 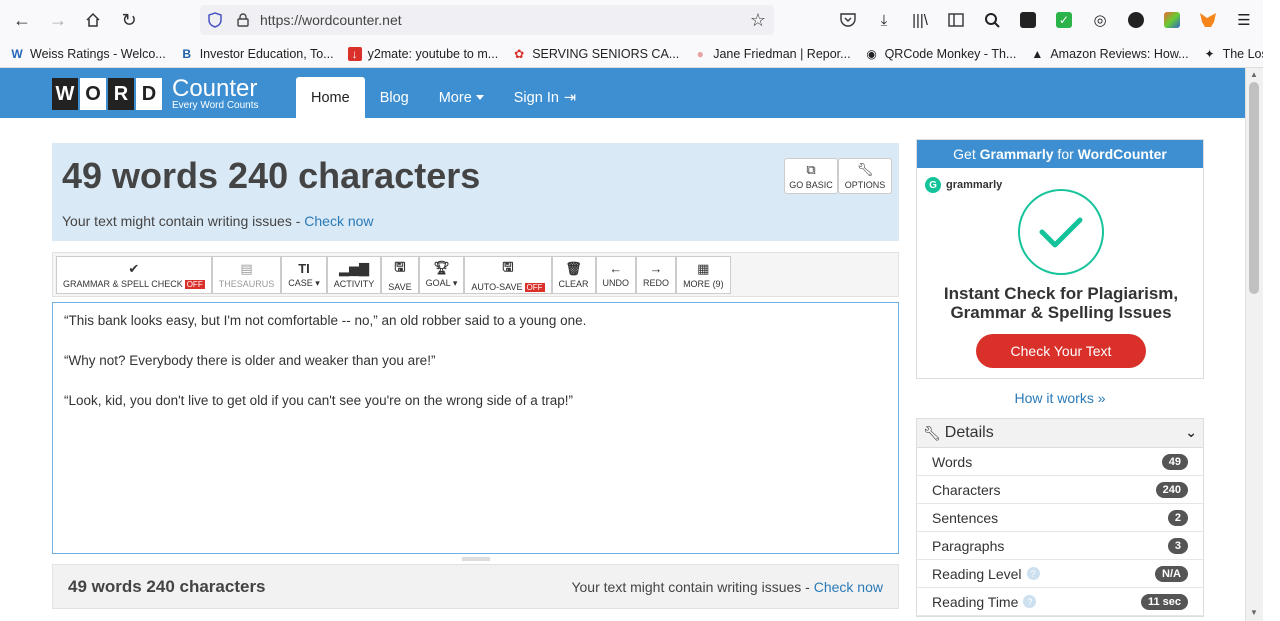 What do you see at coordinates (703, 268) in the screenshot?
I see `grid-icon: ▦` at bounding box center [703, 268].